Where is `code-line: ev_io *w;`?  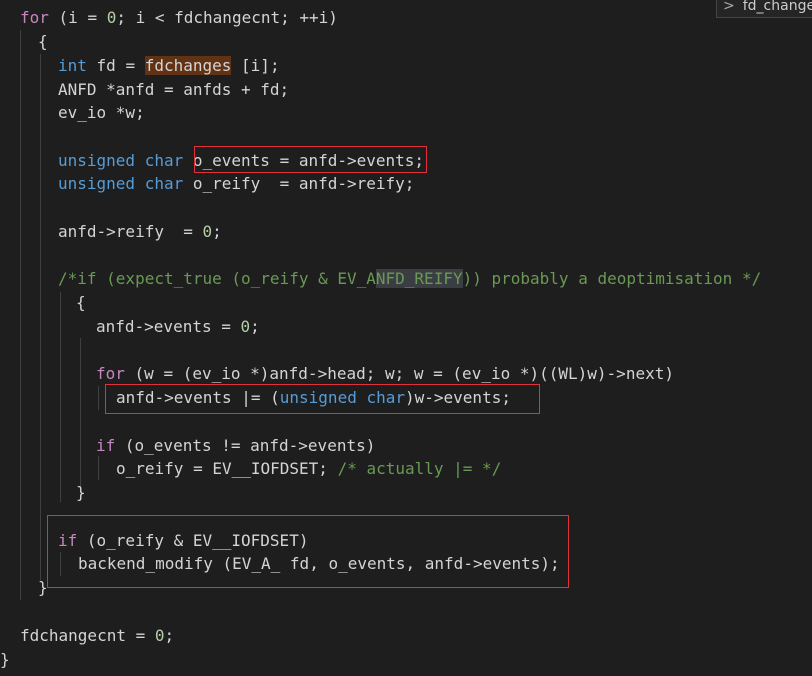
code-line: ev_io *w; is located at coordinates (101, 113).